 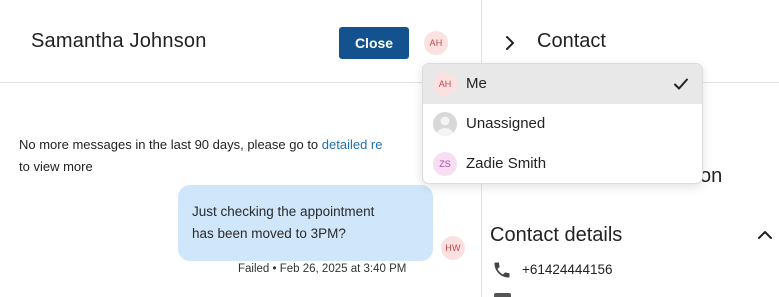 What do you see at coordinates (502, 270) in the screenshot?
I see `phone-icon` at bounding box center [502, 270].